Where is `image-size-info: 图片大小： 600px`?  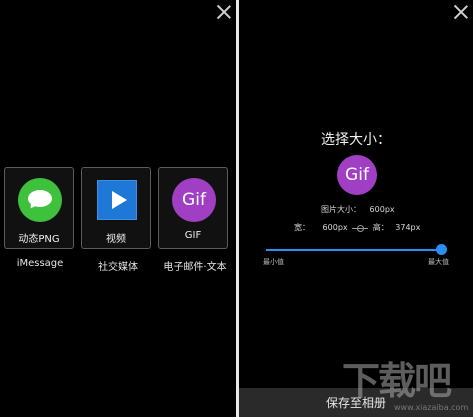
image-size-info: 图片大小： 600px is located at coordinates (358, 209).